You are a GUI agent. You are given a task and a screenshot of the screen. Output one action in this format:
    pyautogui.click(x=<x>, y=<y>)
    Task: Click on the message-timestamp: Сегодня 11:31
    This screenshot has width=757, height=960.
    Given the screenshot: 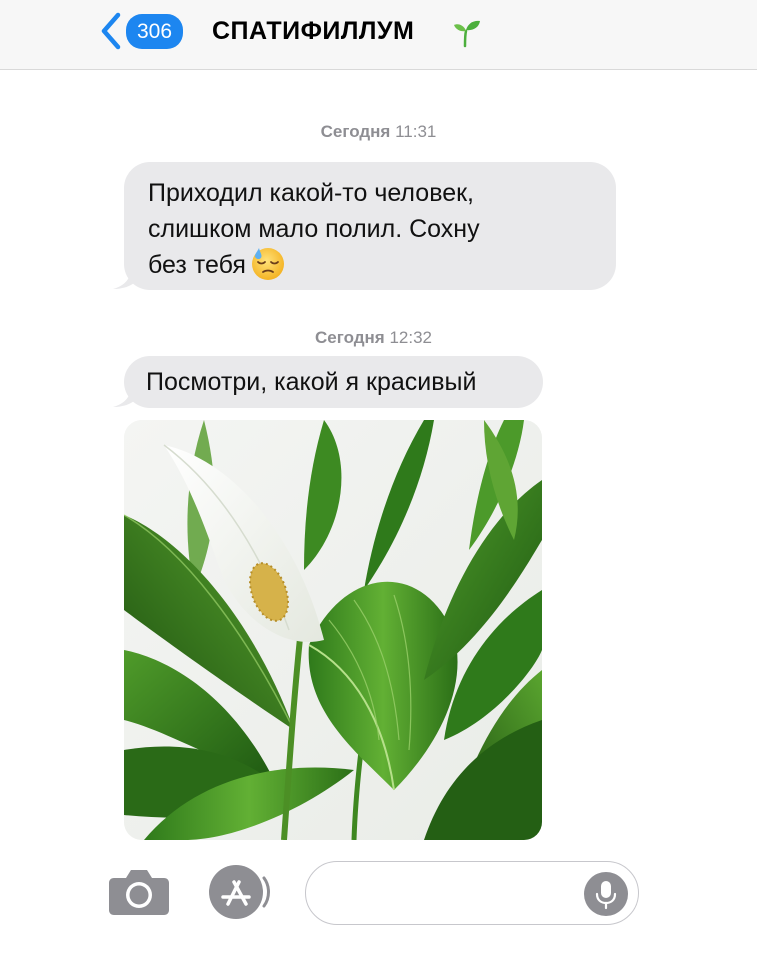 What is the action you would take?
    pyautogui.click(x=378, y=132)
    